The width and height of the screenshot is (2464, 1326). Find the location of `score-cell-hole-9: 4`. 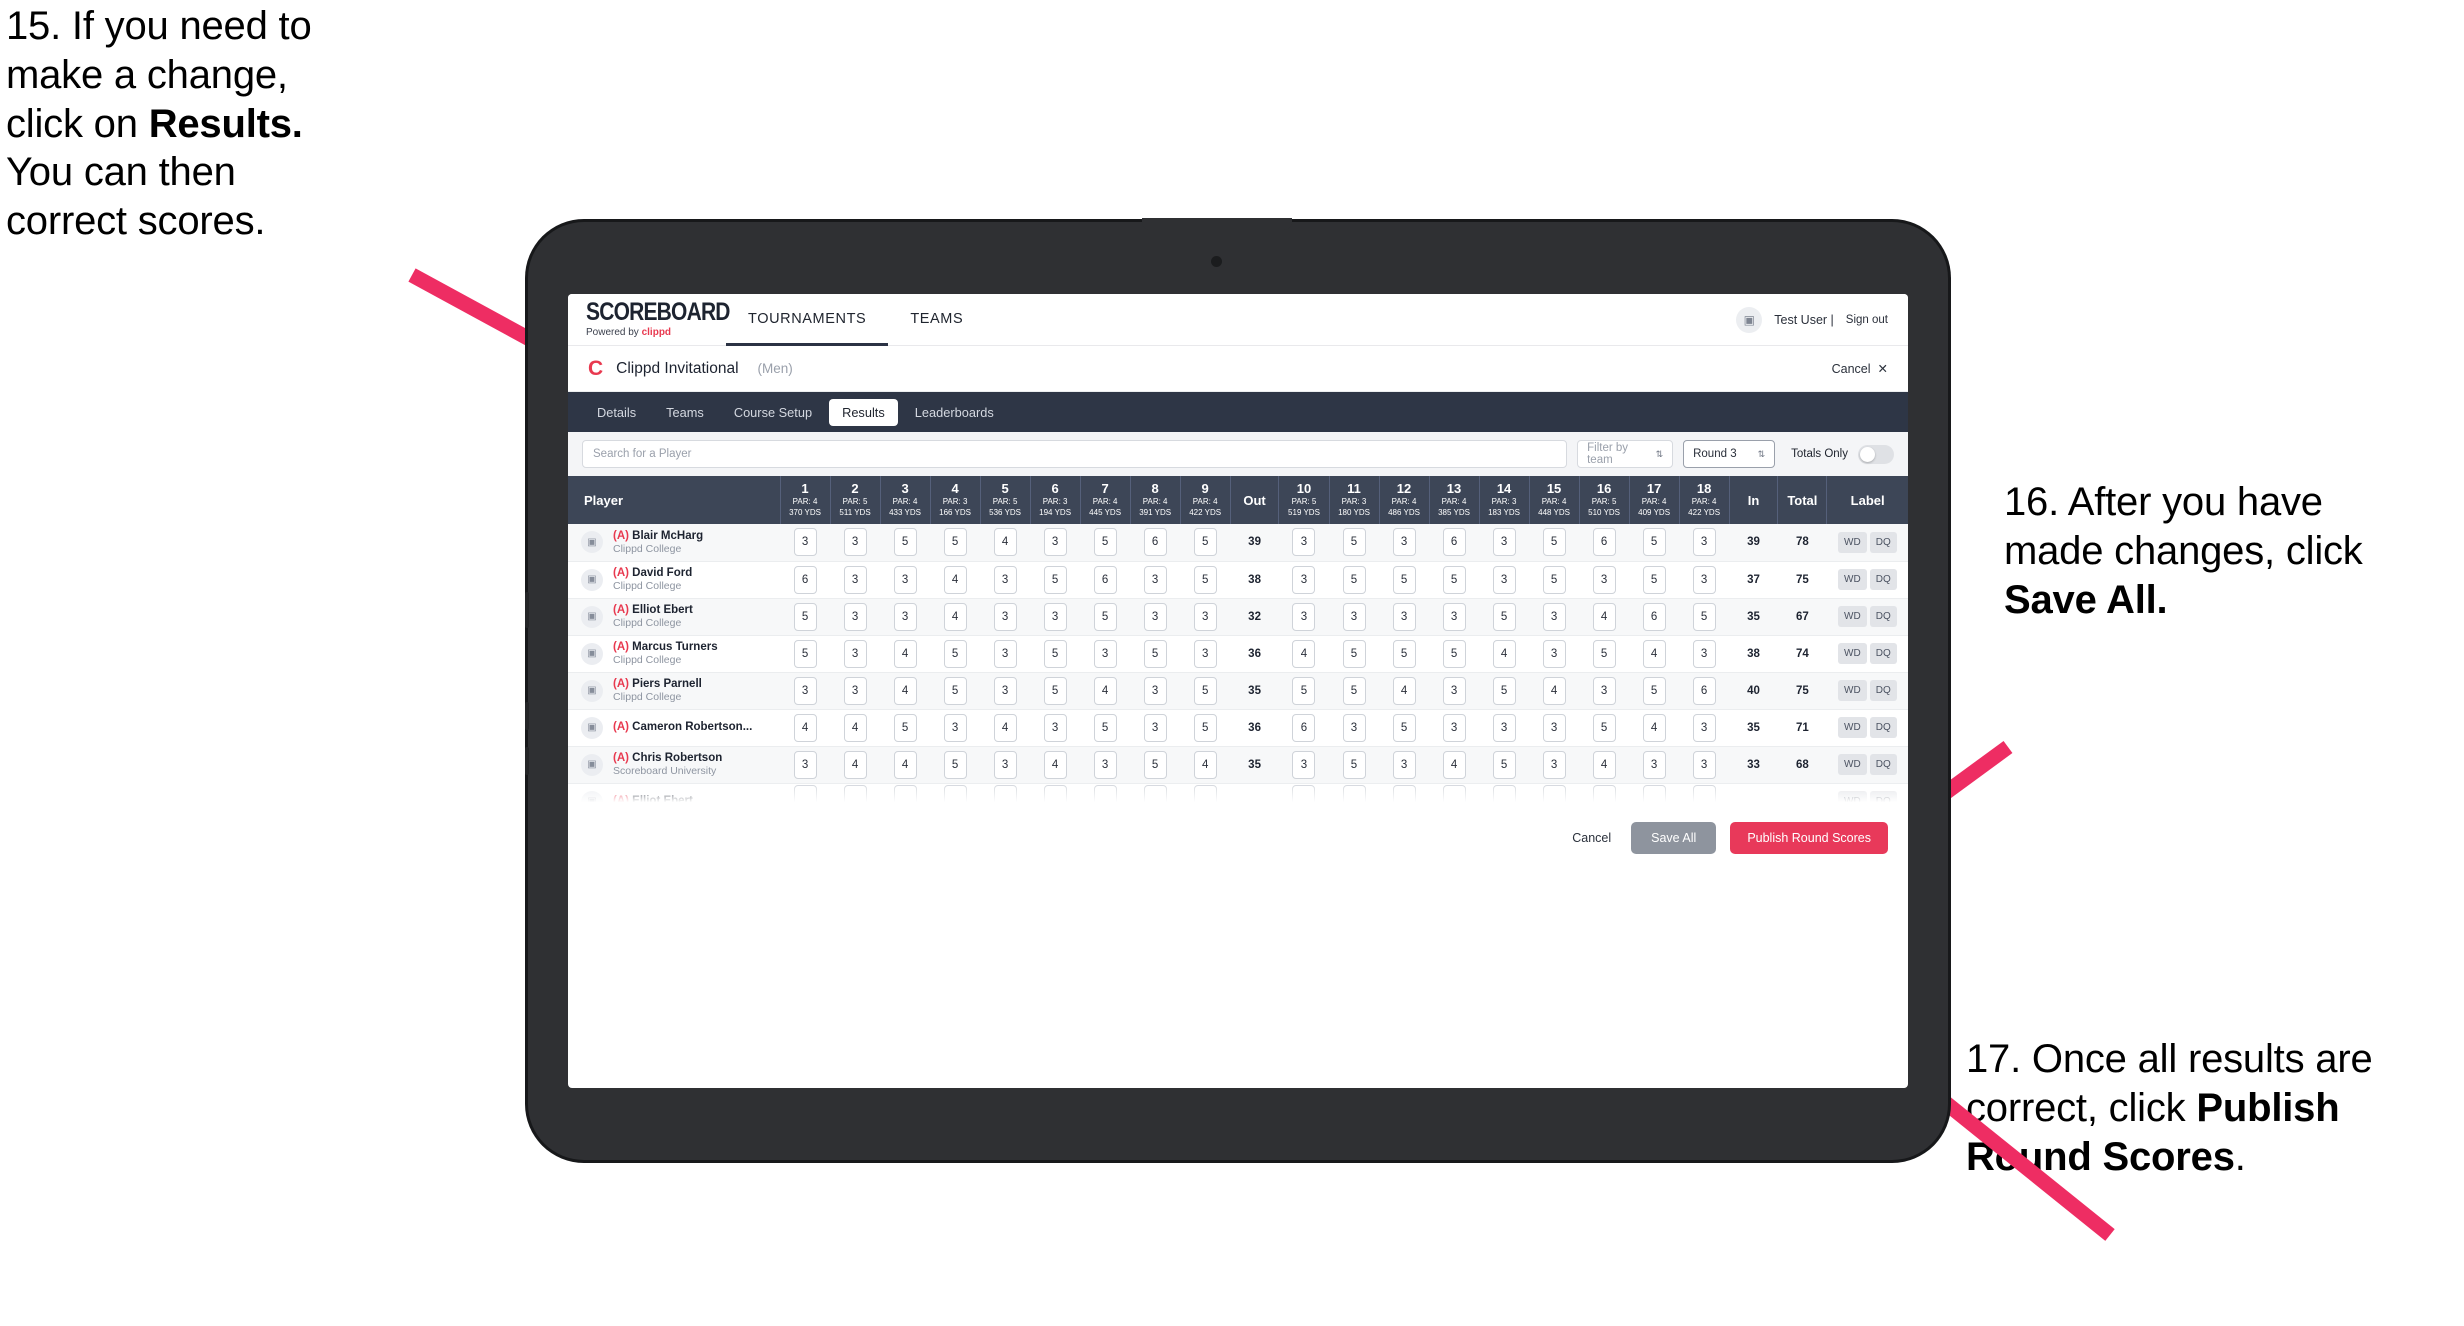

score-cell-hole-9: 4 is located at coordinates (1205, 765).